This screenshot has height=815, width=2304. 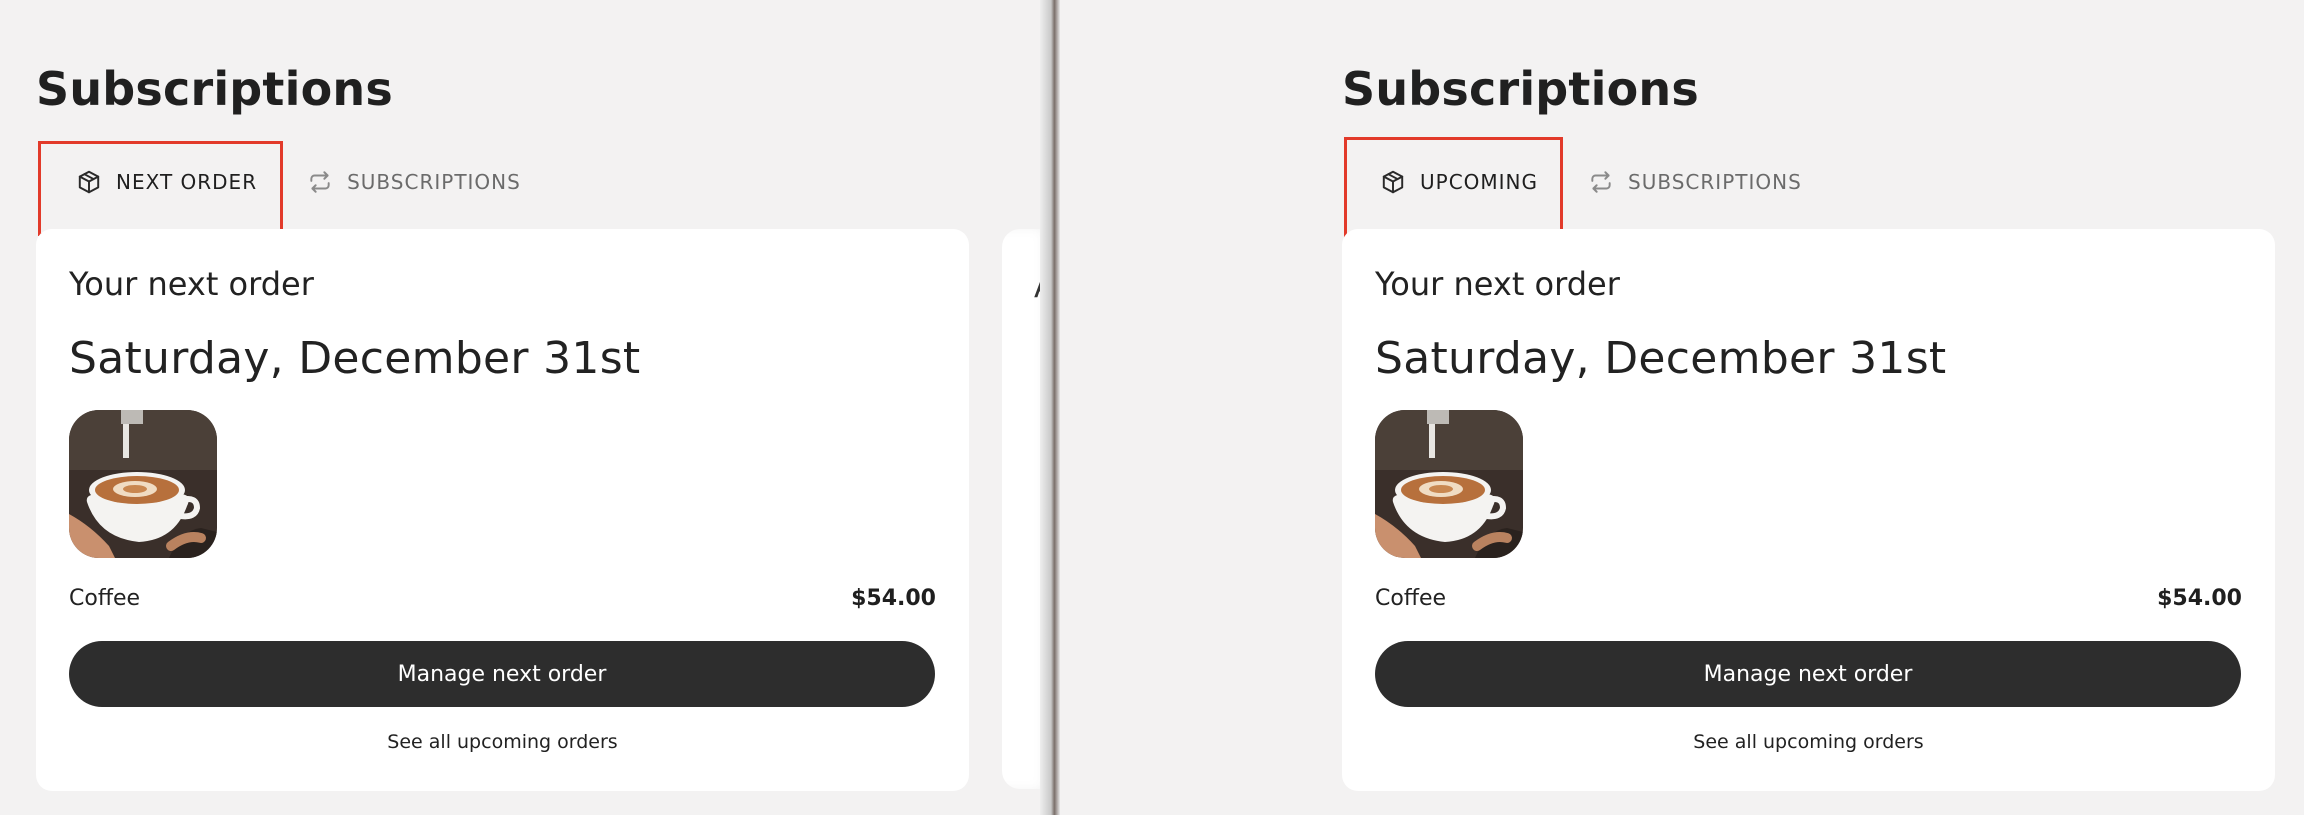 What do you see at coordinates (187, 182) in the screenshot?
I see `tab-label: NEXT ORDER` at bounding box center [187, 182].